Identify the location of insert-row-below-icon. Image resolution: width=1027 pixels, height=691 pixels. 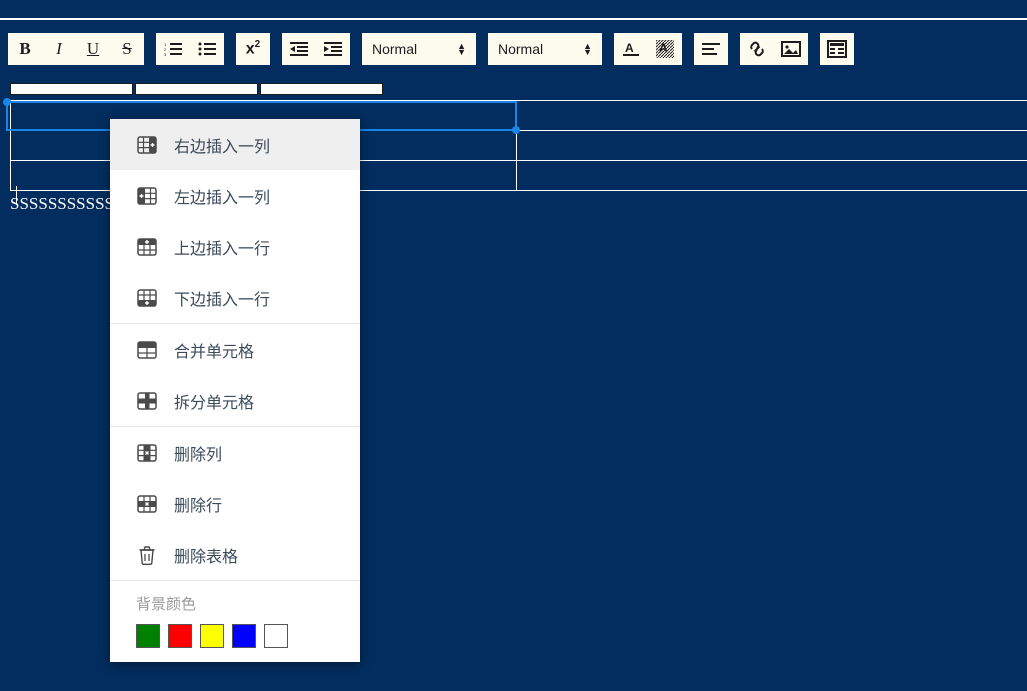
(147, 298).